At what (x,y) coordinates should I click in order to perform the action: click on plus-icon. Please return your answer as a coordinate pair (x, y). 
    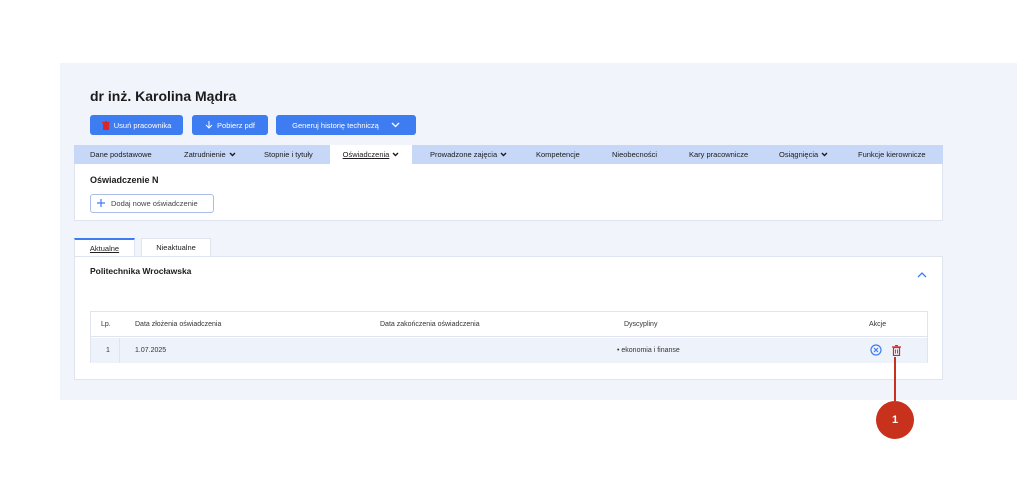
    Looking at the image, I should click on (101, 203).